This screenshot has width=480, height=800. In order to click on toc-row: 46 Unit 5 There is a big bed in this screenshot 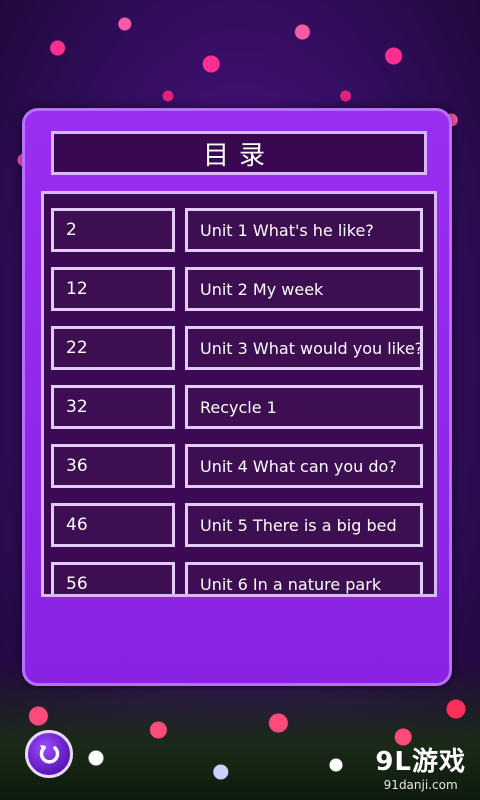, I will do `click(237, 525)`.